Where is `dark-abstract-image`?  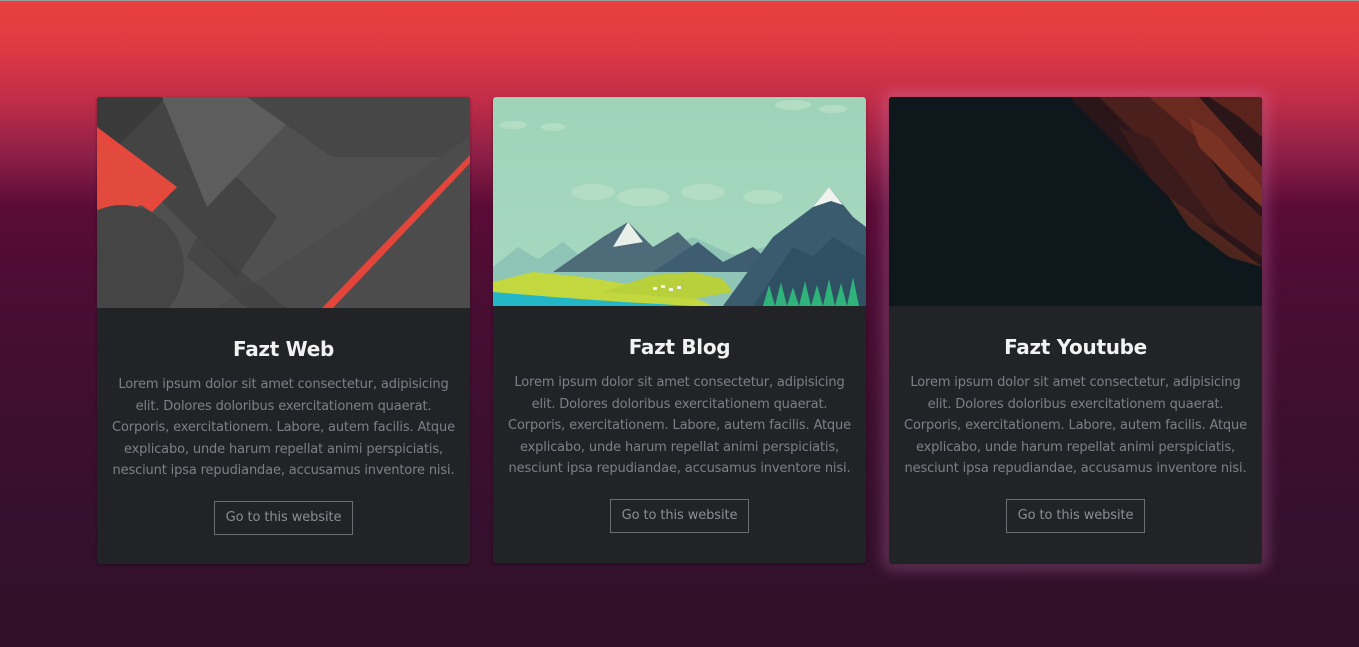
dark-abstract-image is located at coordinates (1075, 201).